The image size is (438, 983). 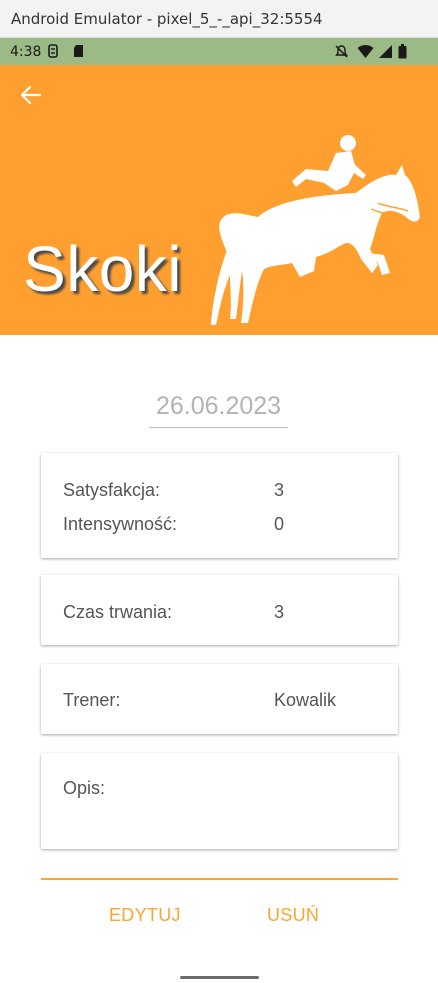 What do you see at coordinates (279, 490) in the screenshot?
I see `satisfaction-value: 3` at bounding box center [279, 490].